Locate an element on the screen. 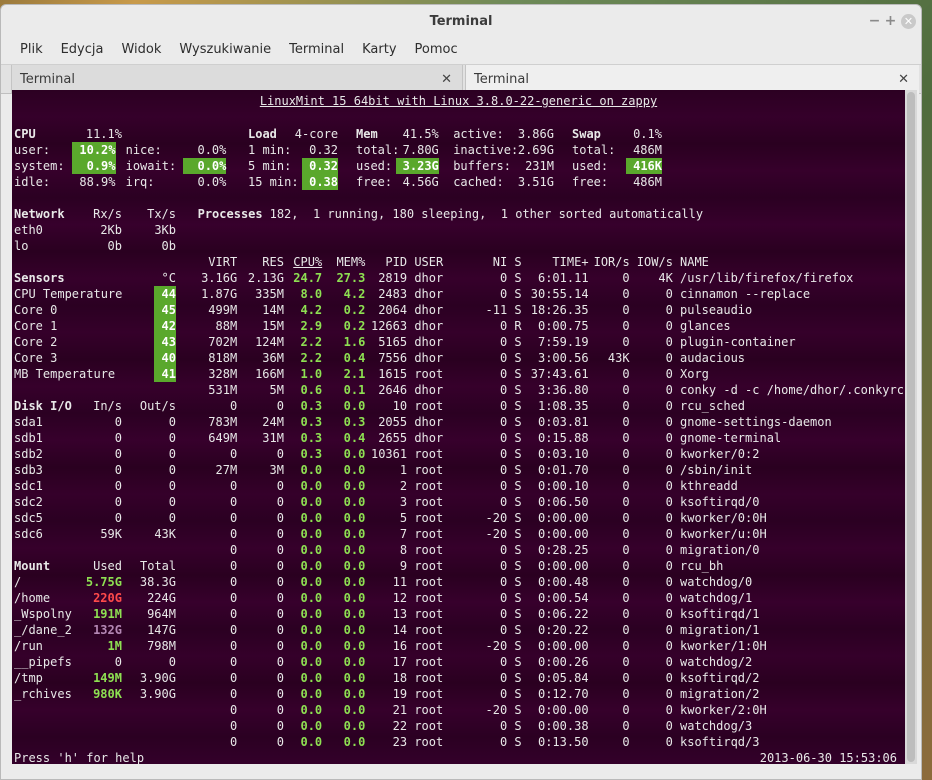 The height and width of the screenshot is (780, 932). proc-pid: 2055 is located at coordinates (393, 422).